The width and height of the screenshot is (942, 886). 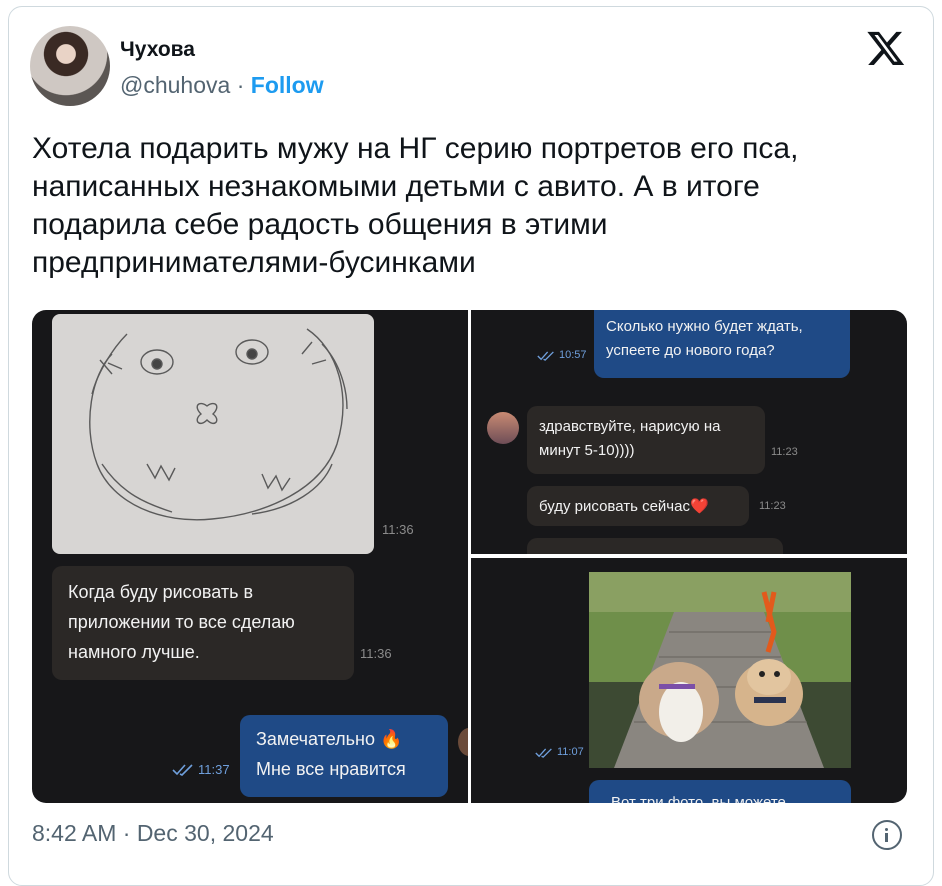 I want to click on message-timestamp: 11:36, so click(x=376, y=653).